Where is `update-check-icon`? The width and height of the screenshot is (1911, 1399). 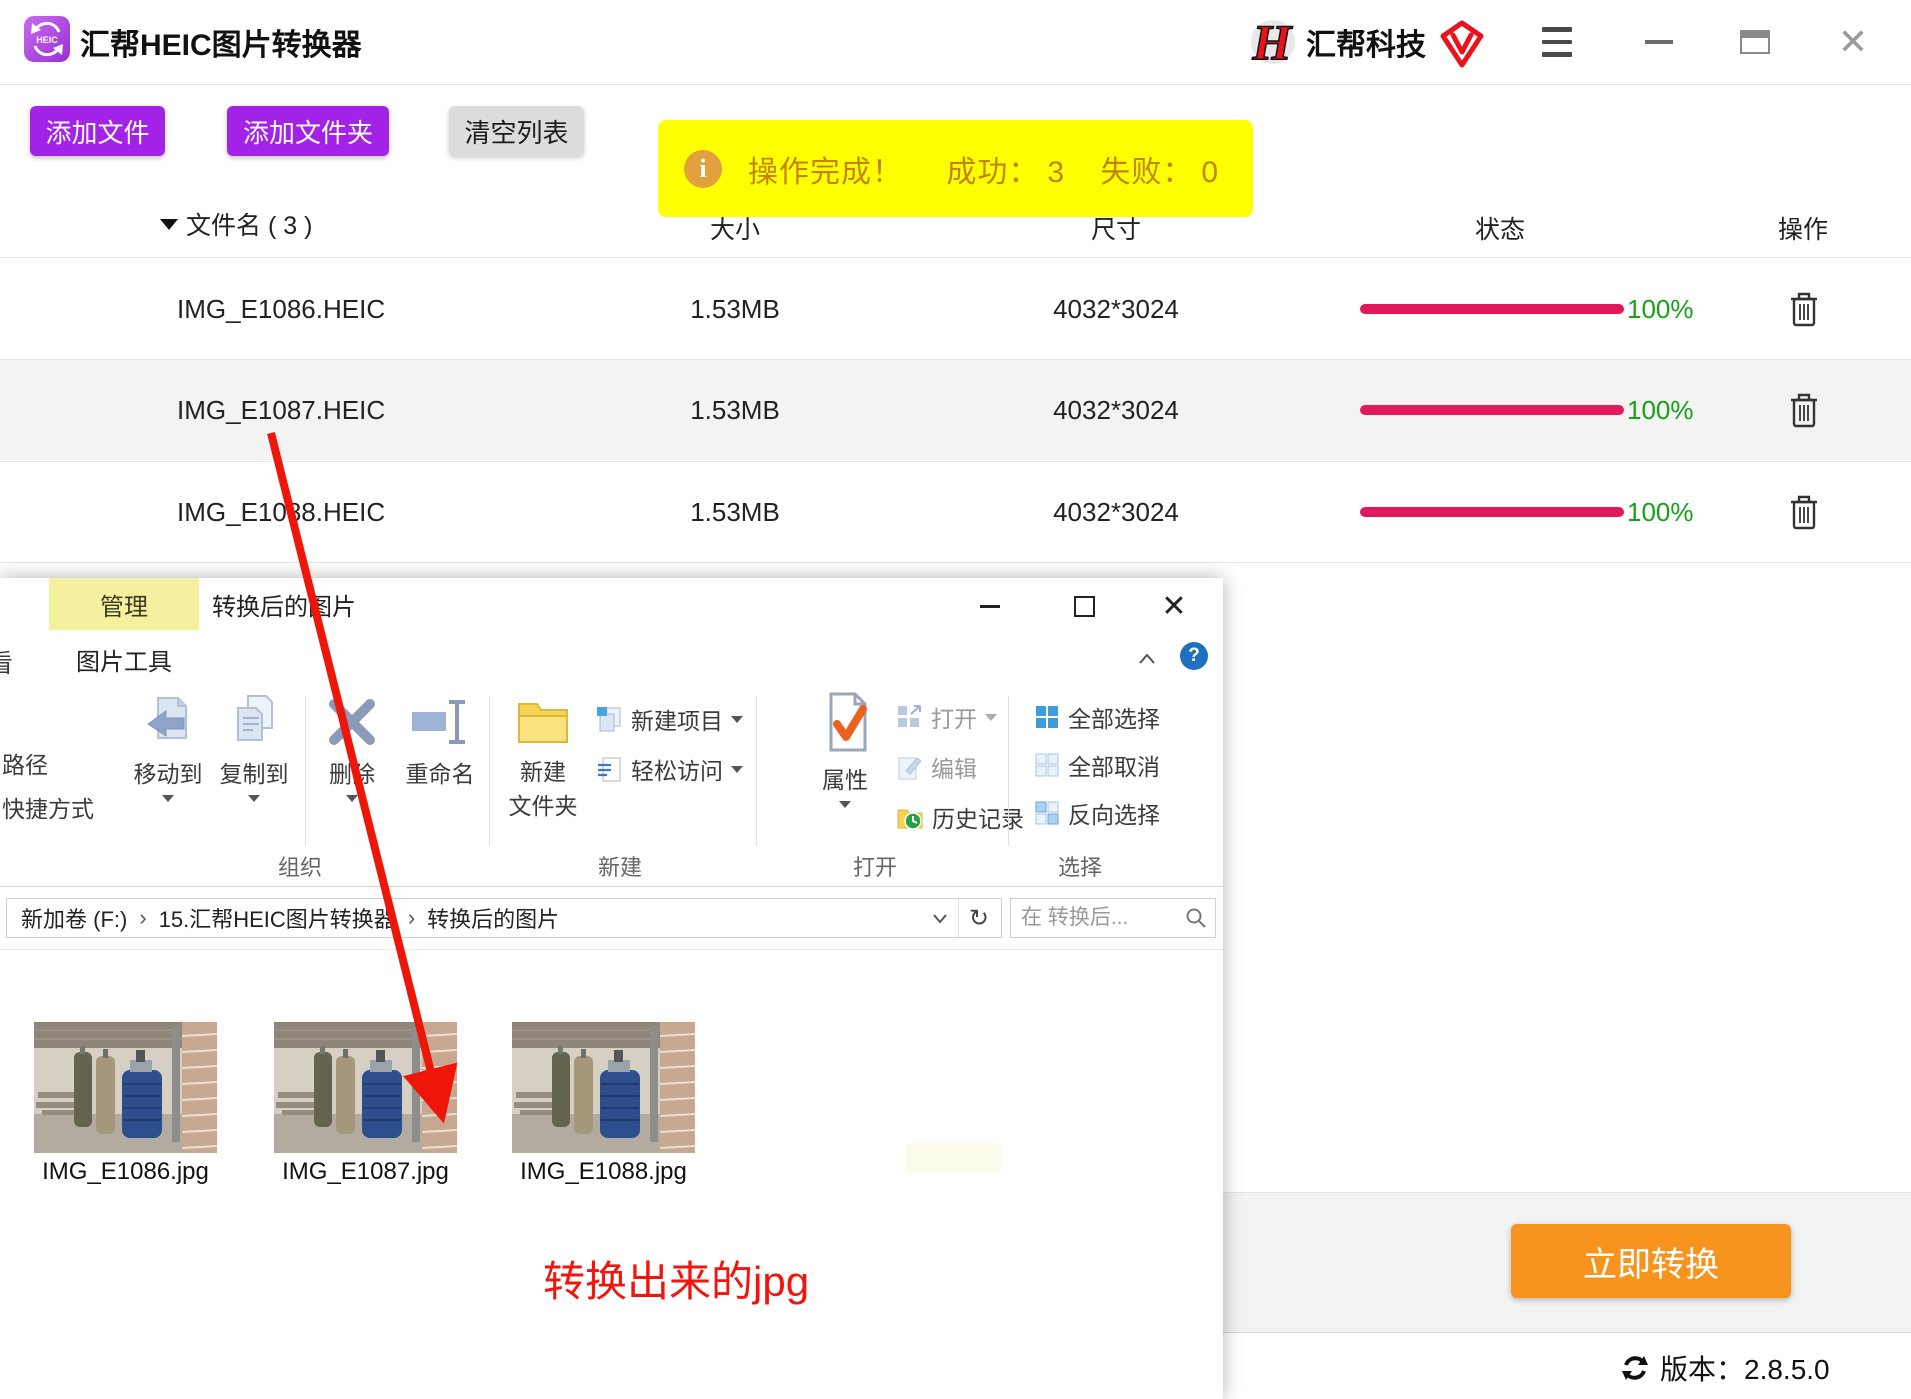 update-check-icon is located at coordinates (1635, 1368).